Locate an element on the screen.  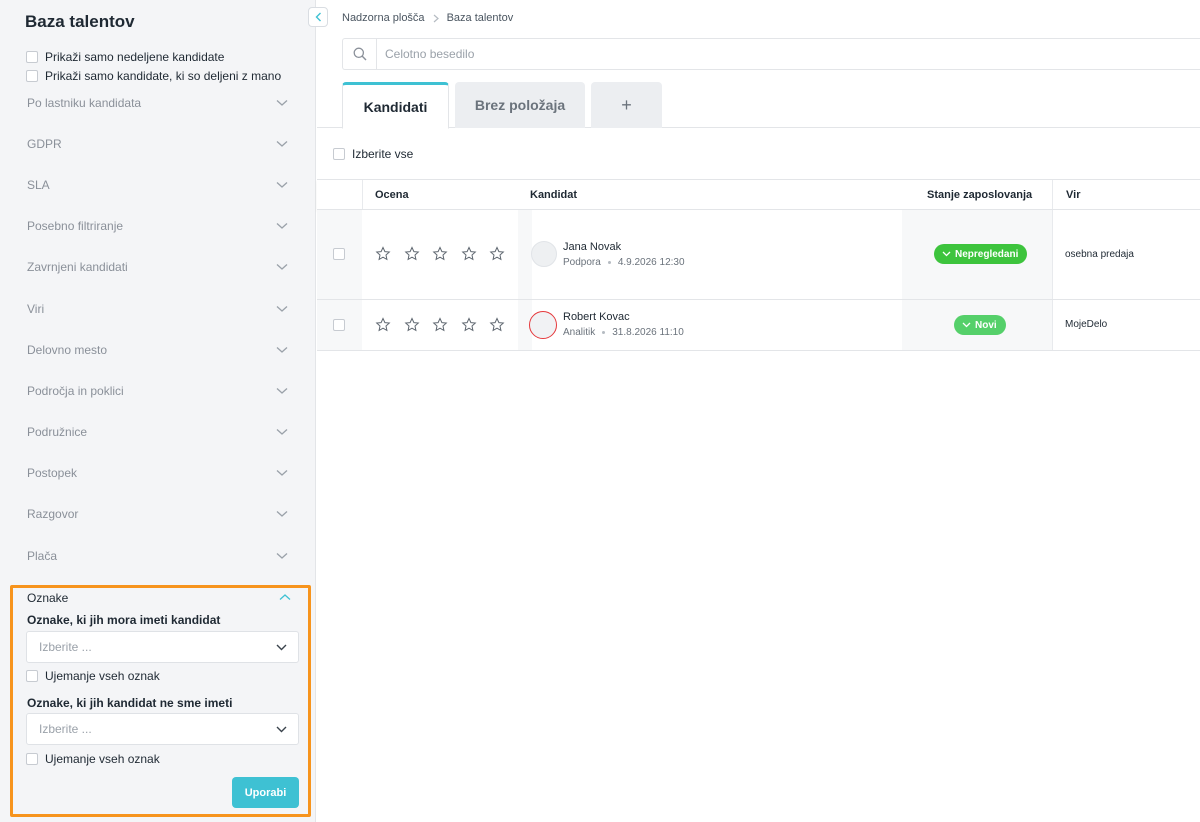
filter-label: Delovno mesto is located at coordinates (67, 349).